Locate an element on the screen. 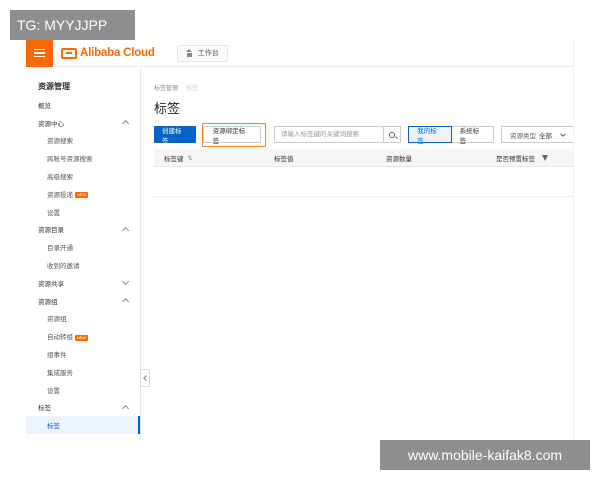  column-resource-count: 资源数量 is located at coordinates (399, 158).